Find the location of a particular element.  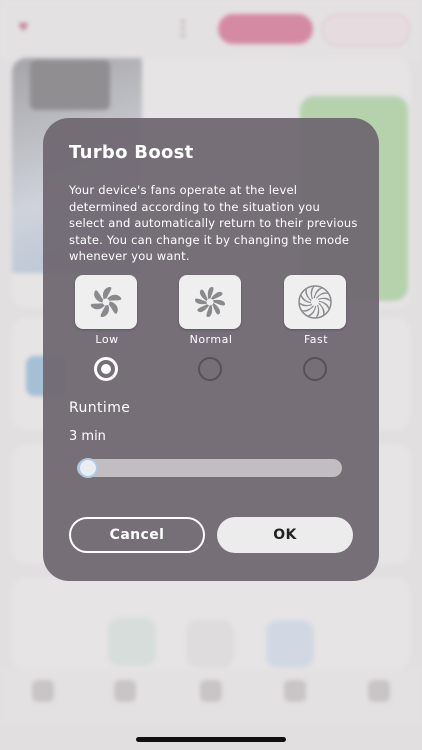

runtime-label: Runtime is located at coordinates (100, 408).